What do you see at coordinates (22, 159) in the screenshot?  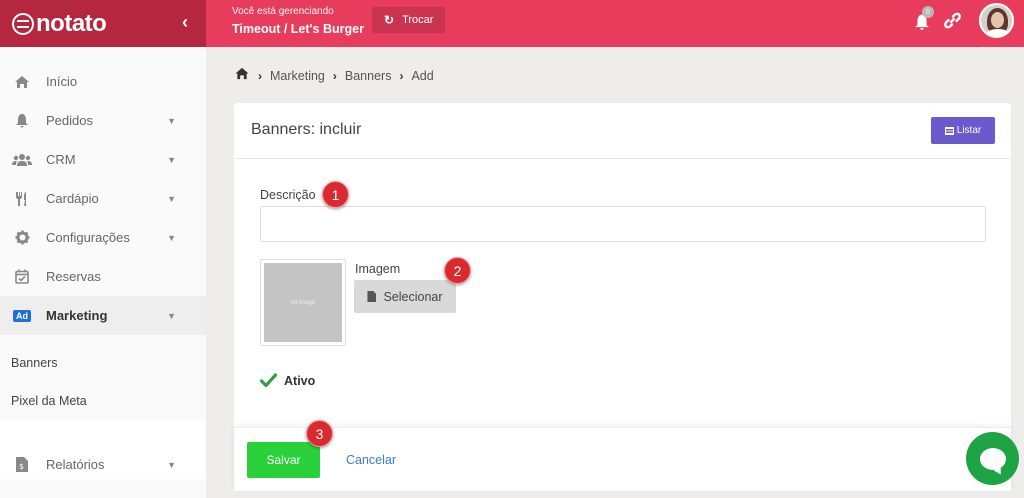 I see `users-icon` at bounding box center [22, 159].